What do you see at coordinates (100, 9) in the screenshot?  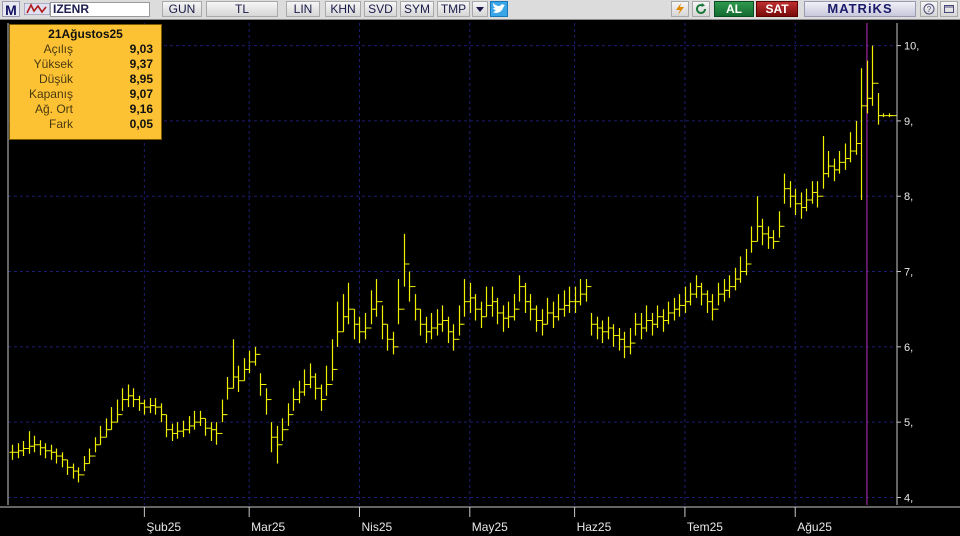 I see `symbol-input: IZENR` at bounding box center [100, 9].